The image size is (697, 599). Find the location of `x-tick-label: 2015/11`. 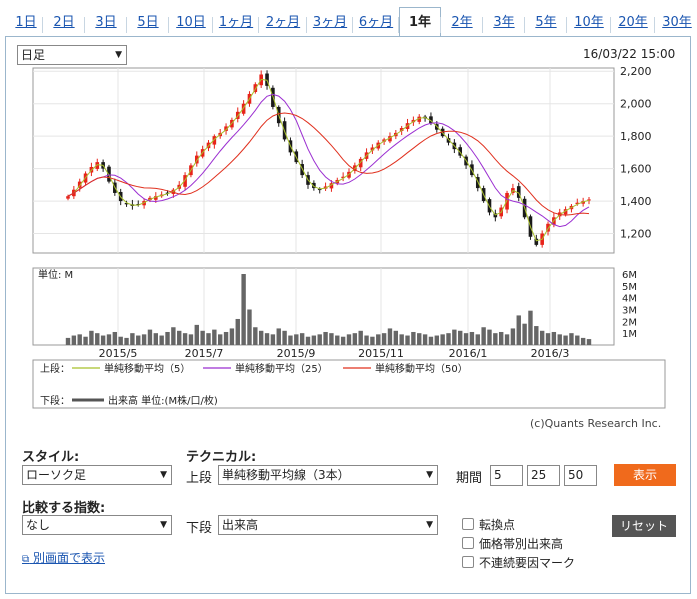

x-tick-label: 2015/11 is located at coordinates (381, 353).